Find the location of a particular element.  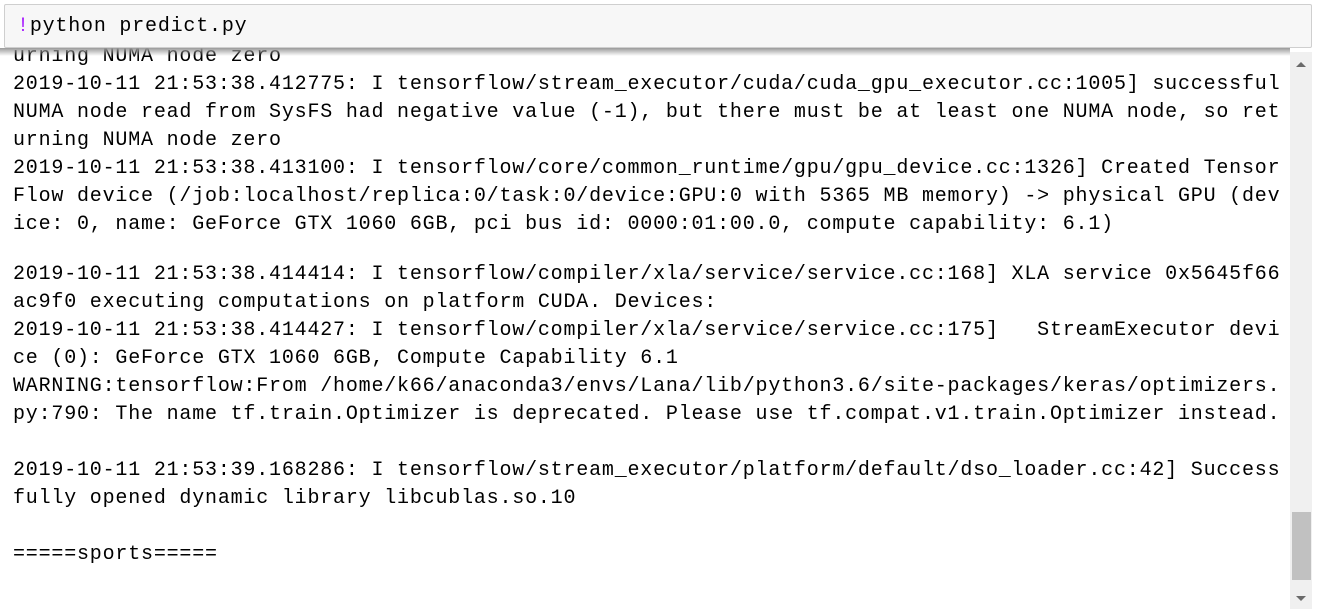

output-line: =====sports===== is located at coordinates (115, 554).